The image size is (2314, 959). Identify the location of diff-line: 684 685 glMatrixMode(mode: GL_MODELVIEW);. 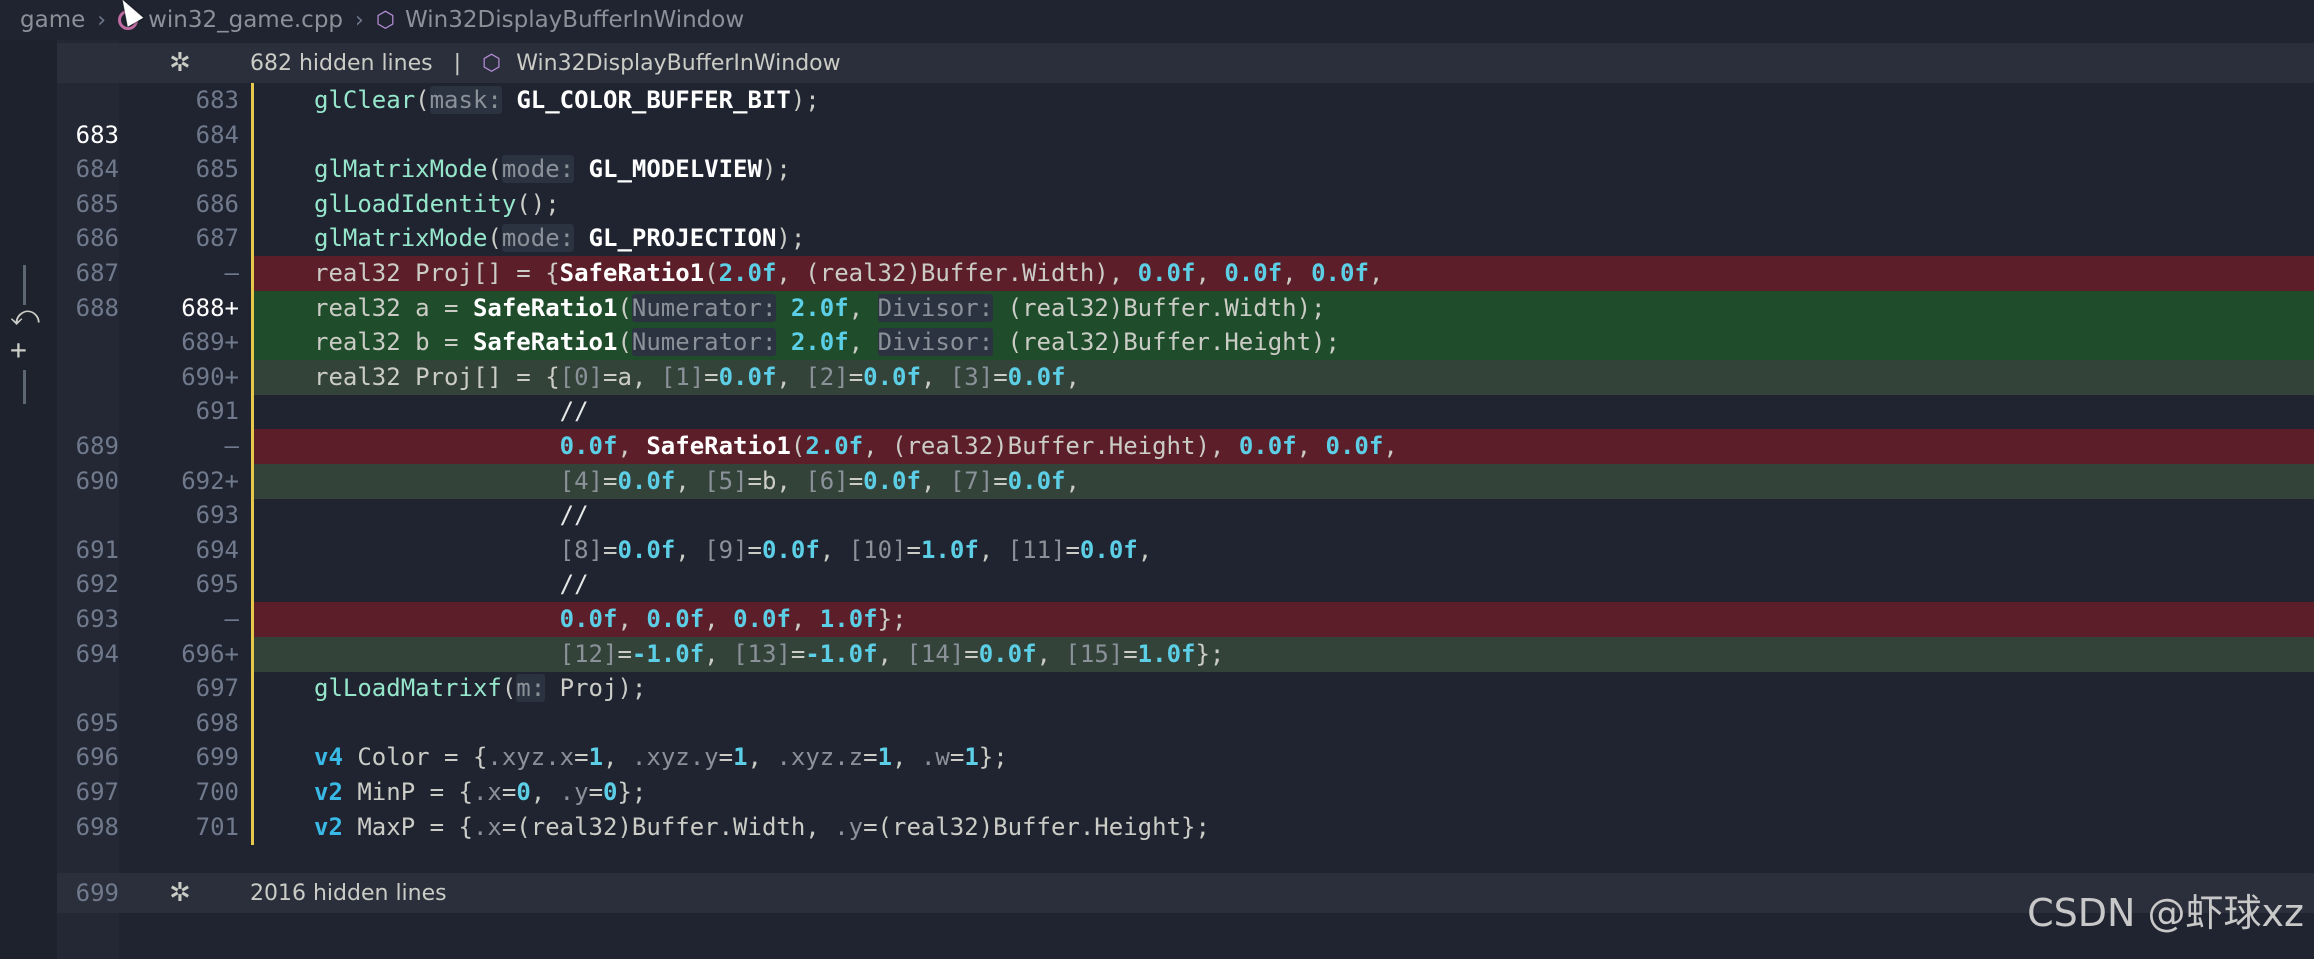
(1185, 170).